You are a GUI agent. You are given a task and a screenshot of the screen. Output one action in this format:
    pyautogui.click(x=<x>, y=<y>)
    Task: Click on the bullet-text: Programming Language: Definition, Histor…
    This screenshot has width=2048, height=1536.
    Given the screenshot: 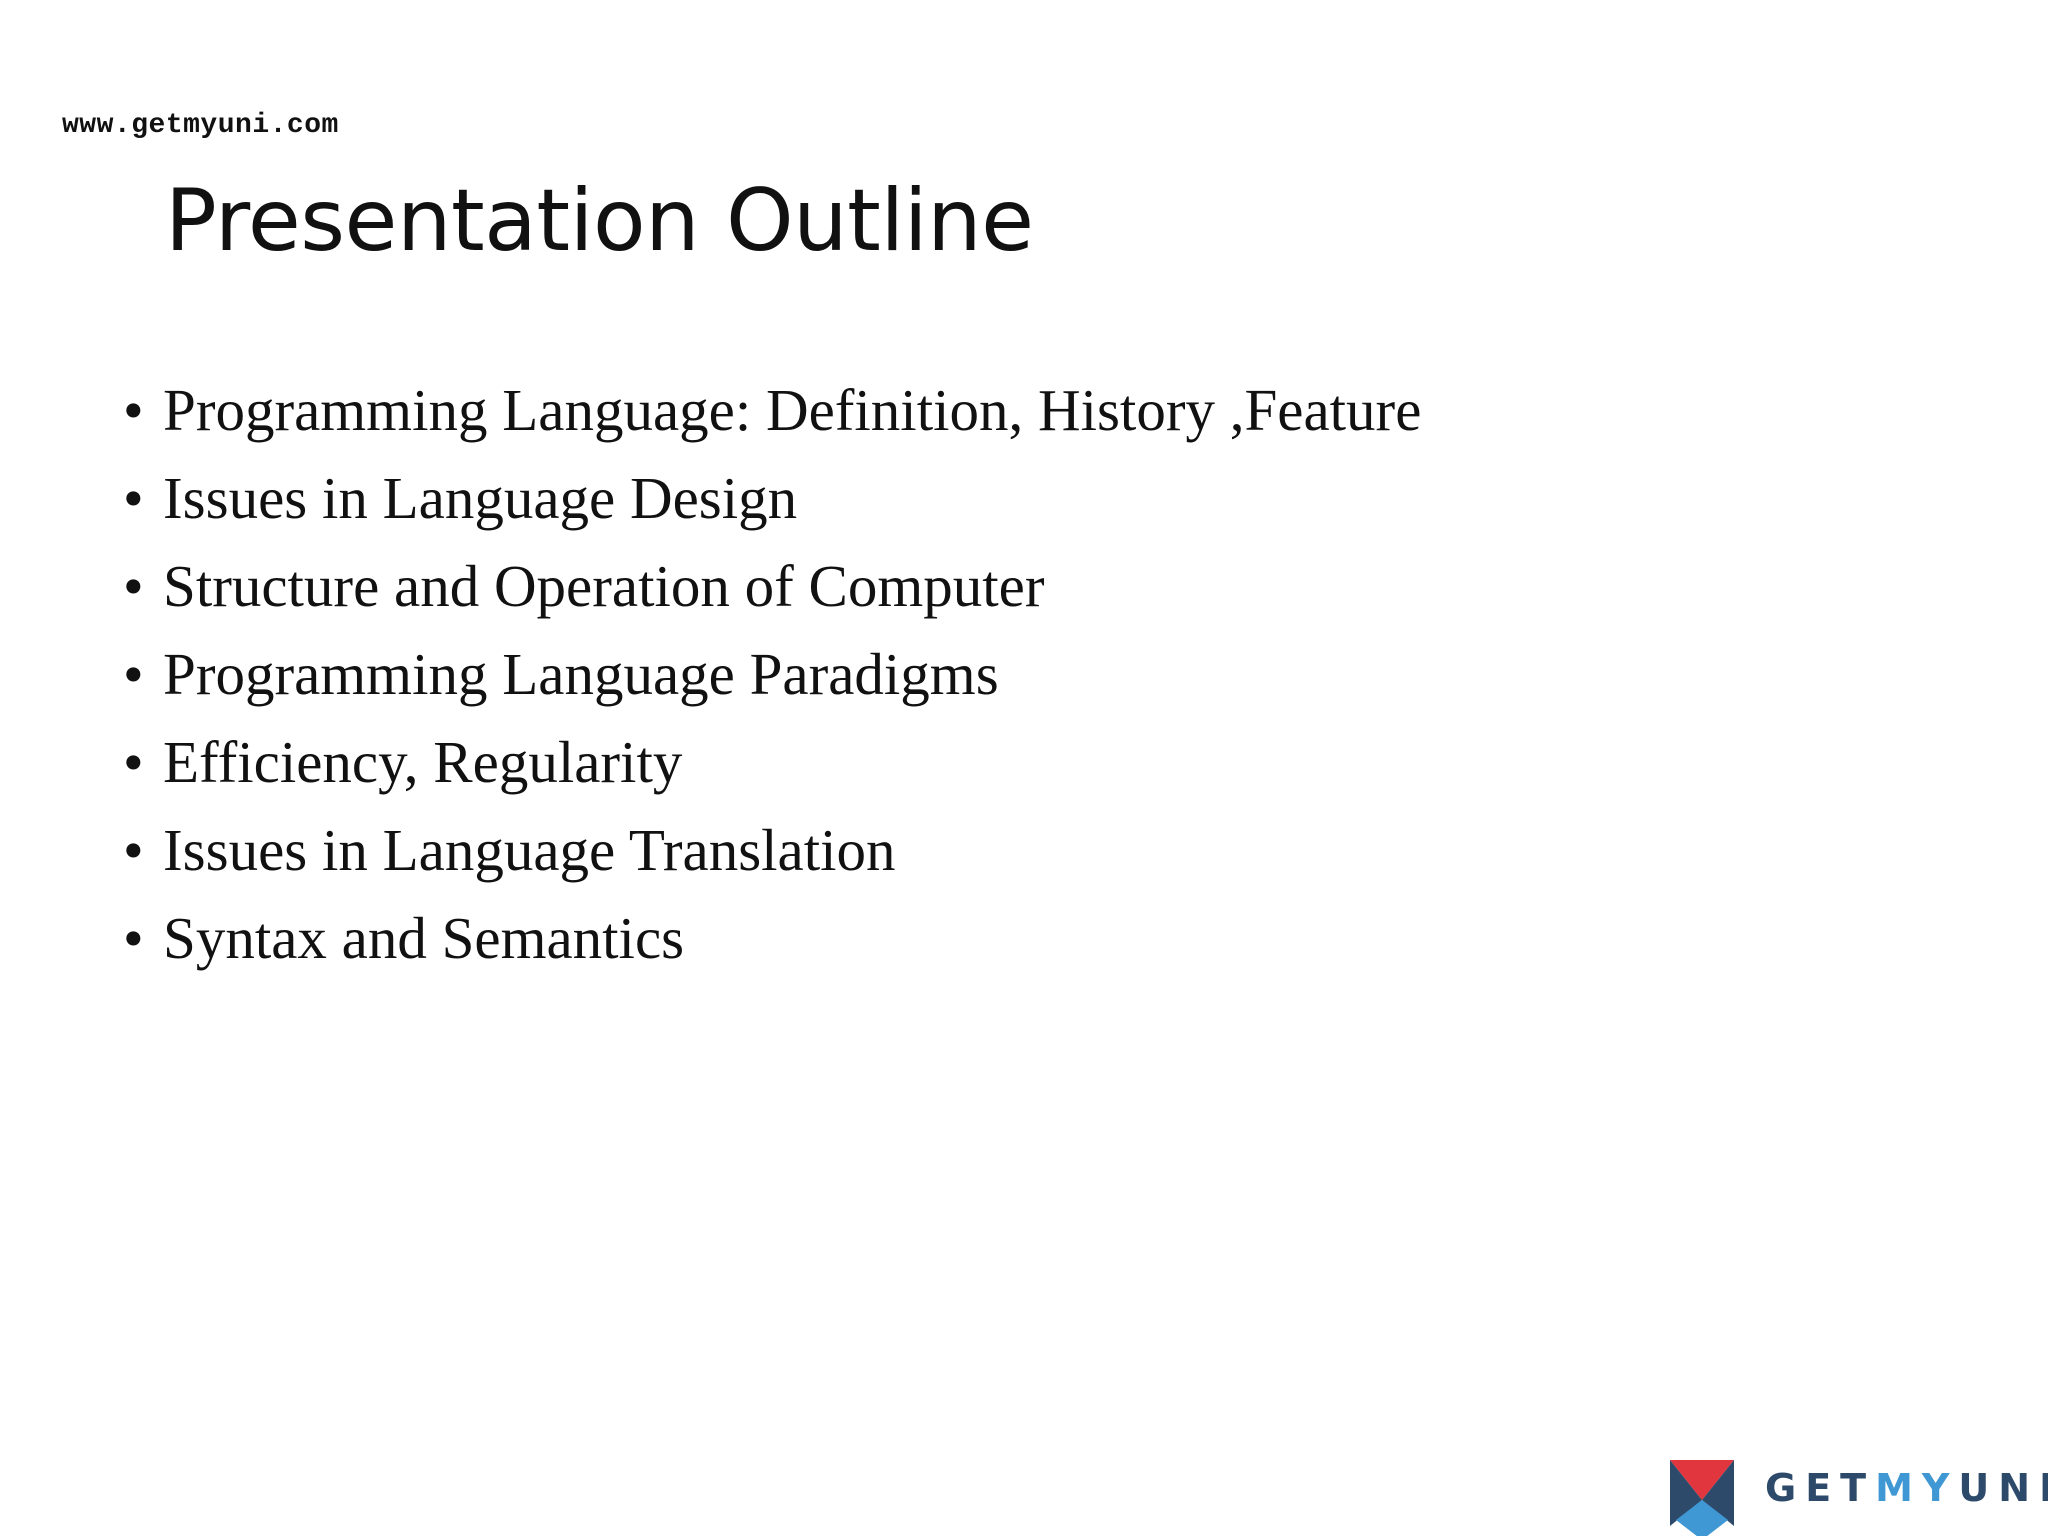 What is the action you would take?
    pyautogui.click(x=792, y=410)
    